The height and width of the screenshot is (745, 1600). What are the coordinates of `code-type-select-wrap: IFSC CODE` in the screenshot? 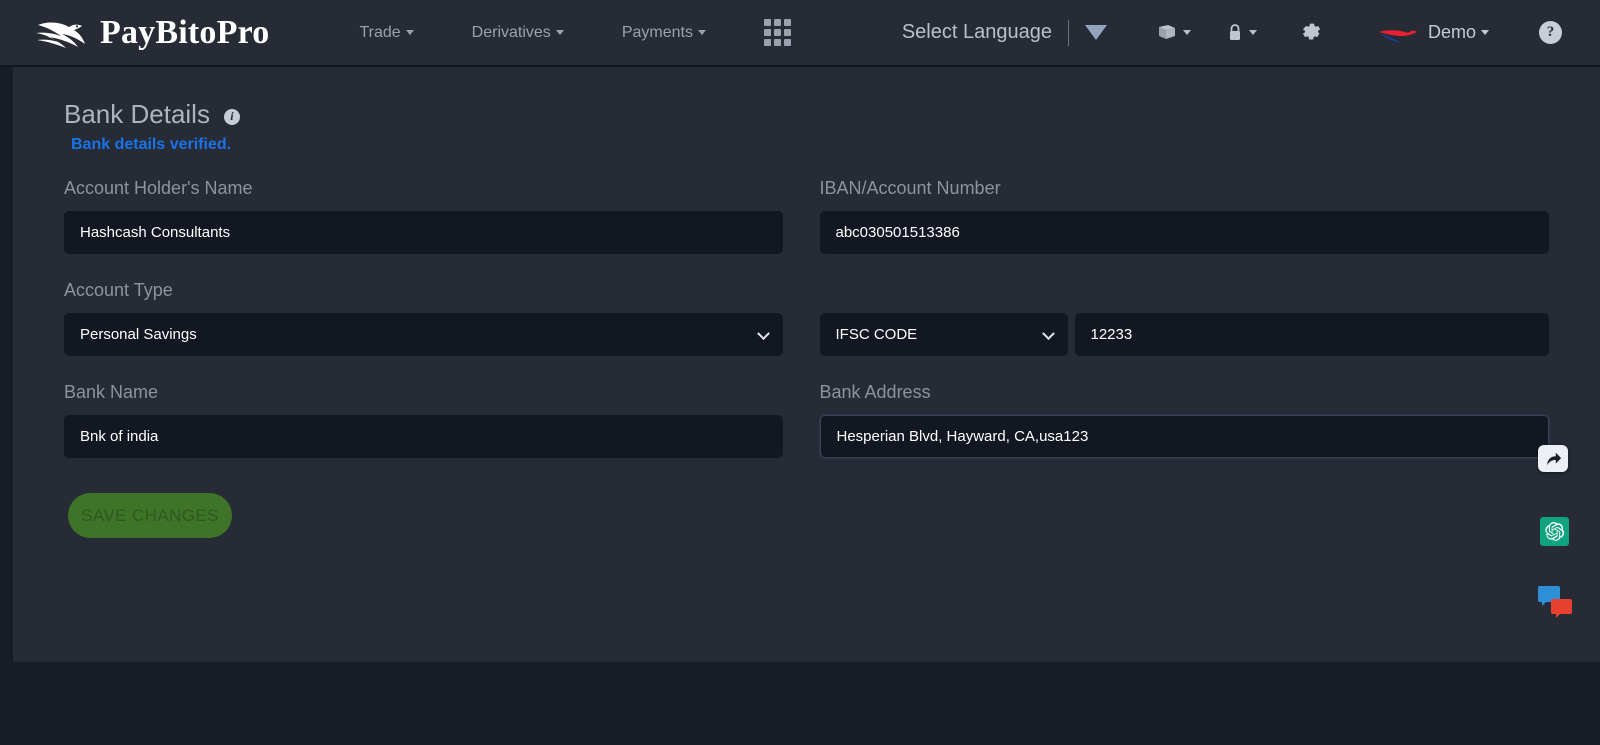 It's located at (943, 334).